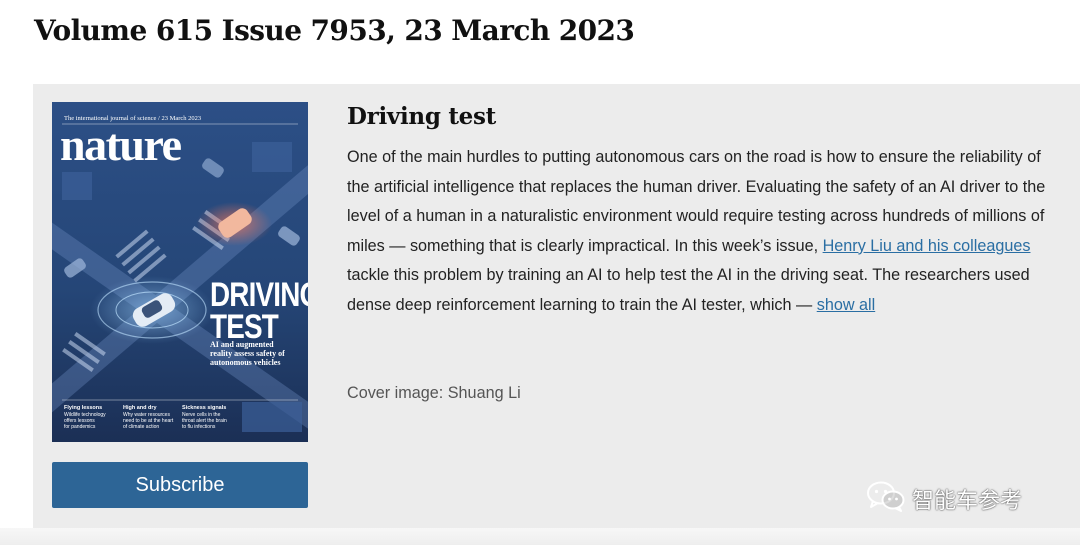 This screenshot has height=545, width=1080. What do you see at coordinates (204, 408) in the screenshot?
I see `cover-teaser-title: Sickness signals` at bounding box center [204, 408].